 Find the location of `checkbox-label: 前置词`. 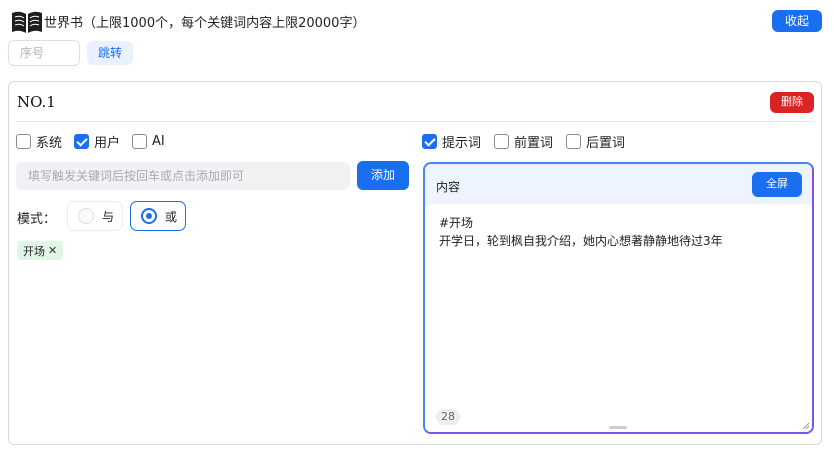

checkbox-label: 前置词 is located at coordinates (534, 143).